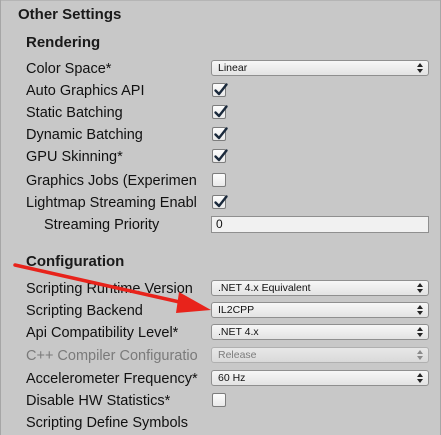 The width and height of the screenshot is (441, 435). I want to click on scripting-backend-value: IL2CPP, so click(236, 310).